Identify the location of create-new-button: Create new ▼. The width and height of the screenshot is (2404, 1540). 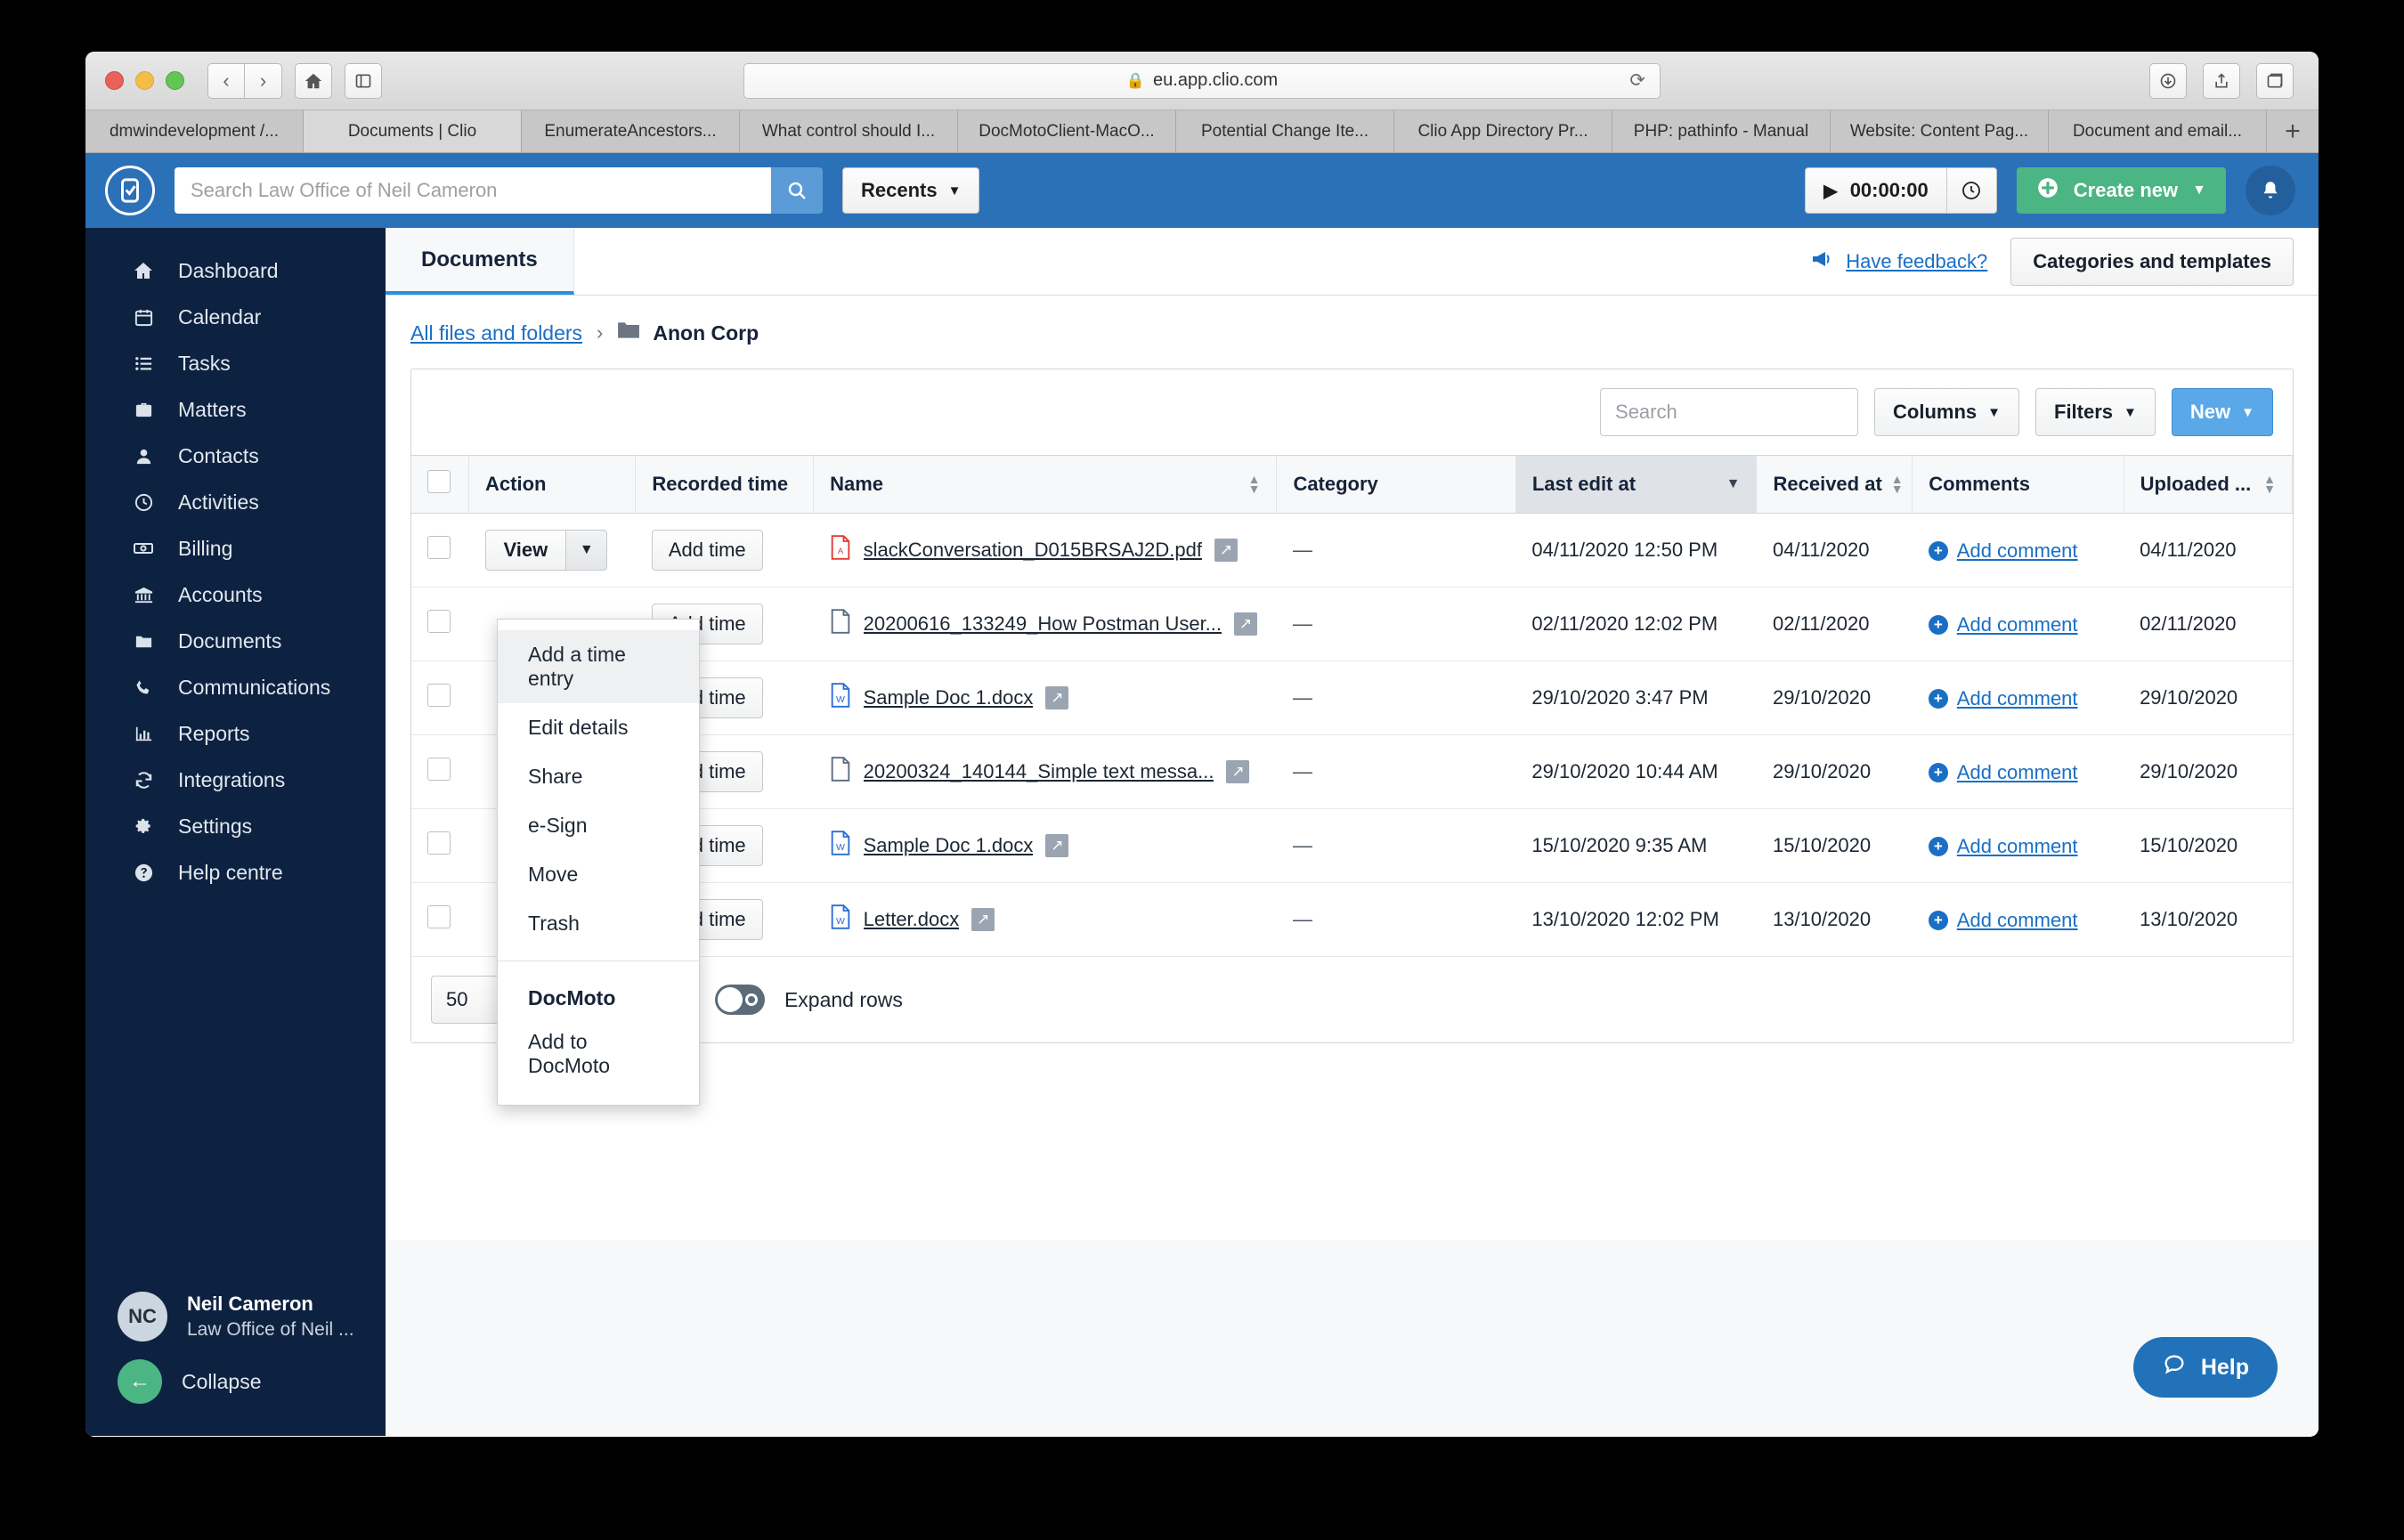
(2121, 190).